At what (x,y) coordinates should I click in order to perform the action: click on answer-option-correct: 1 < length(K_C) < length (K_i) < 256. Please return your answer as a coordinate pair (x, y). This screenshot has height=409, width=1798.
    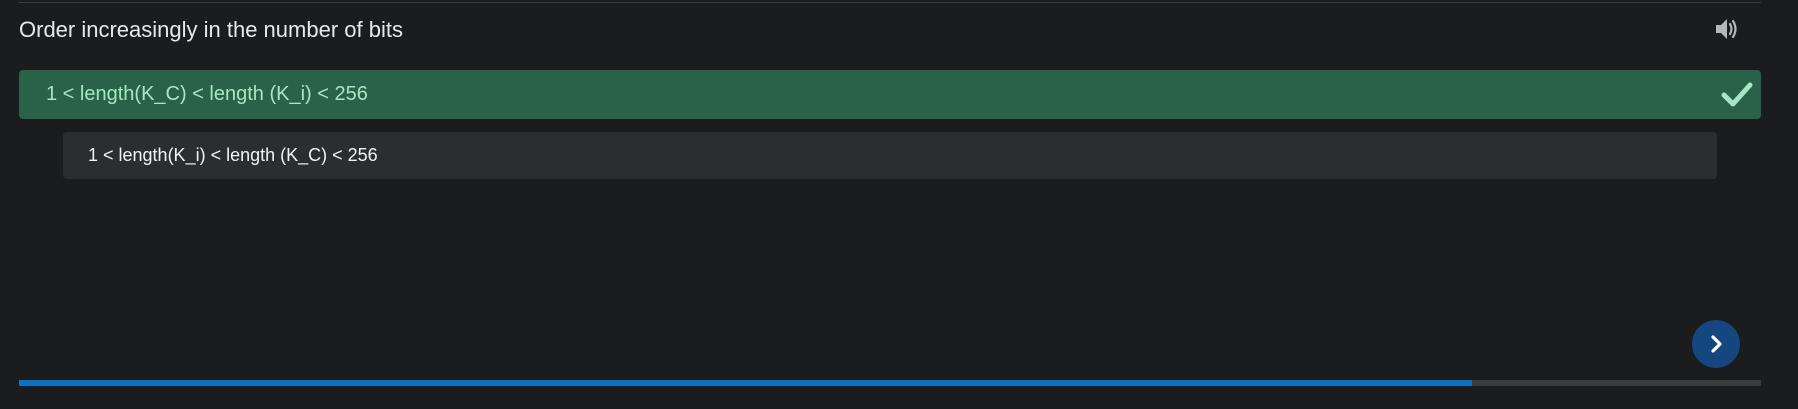
    Looking at the image, I should click on (890, 94).